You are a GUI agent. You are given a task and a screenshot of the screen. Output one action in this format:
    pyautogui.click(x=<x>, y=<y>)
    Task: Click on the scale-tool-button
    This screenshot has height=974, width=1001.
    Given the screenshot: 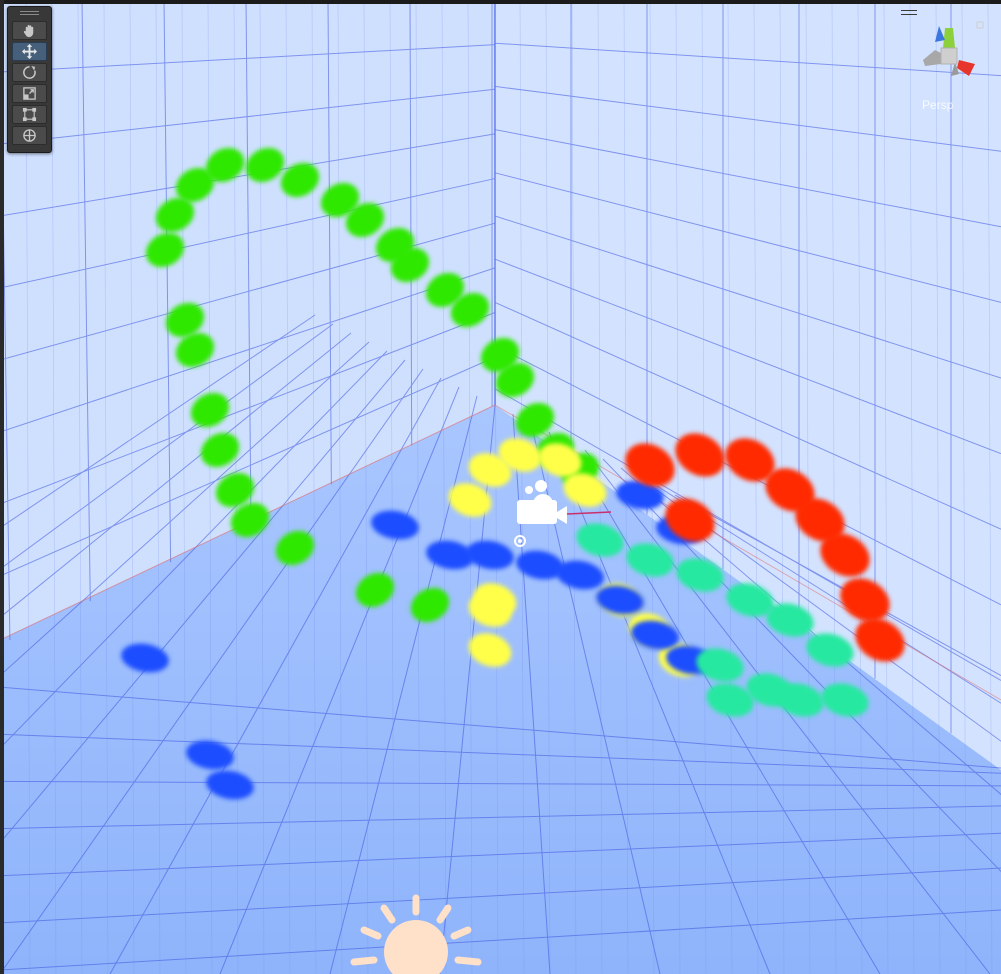 What is the action you would take?
    pyautogui.click(x=29, y=93)
    